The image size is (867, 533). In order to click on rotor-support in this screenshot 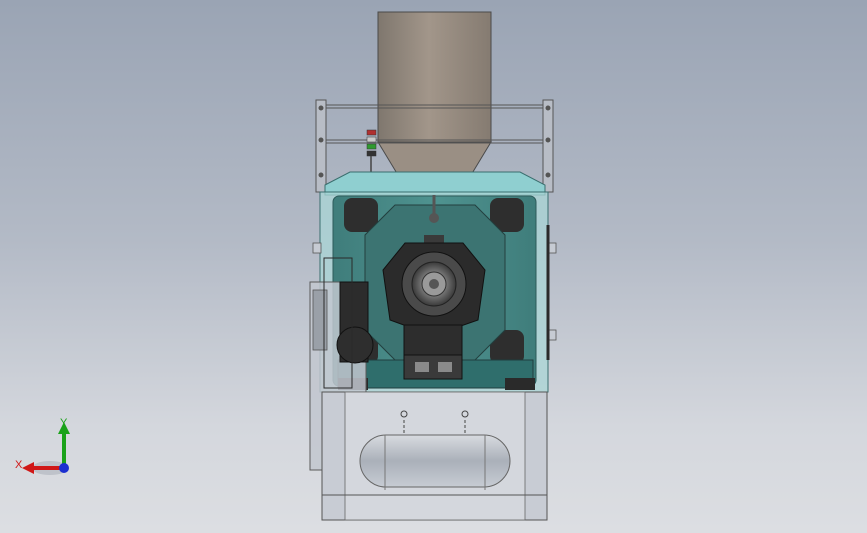, I will do `click(433, 352)`.